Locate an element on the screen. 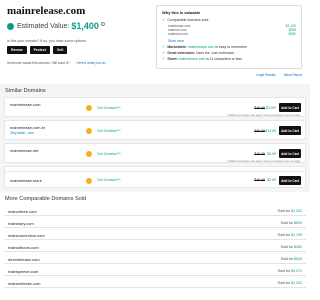 The height and width of the screenshot is (300, 320). sold-domain-name: directrelease.com is located at coordinates (24, 259).